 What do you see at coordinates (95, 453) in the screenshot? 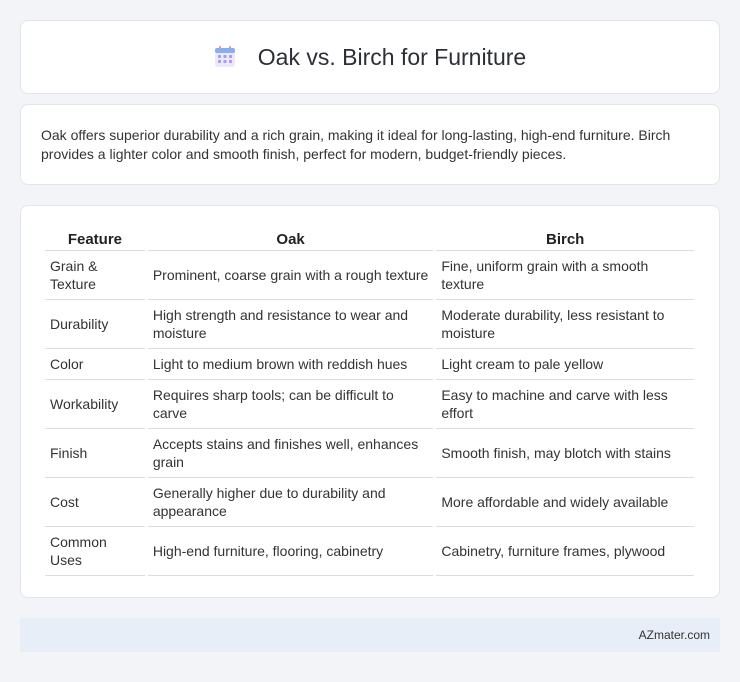
I see `feature-cell: Finish` at bounding box center [95, 453].